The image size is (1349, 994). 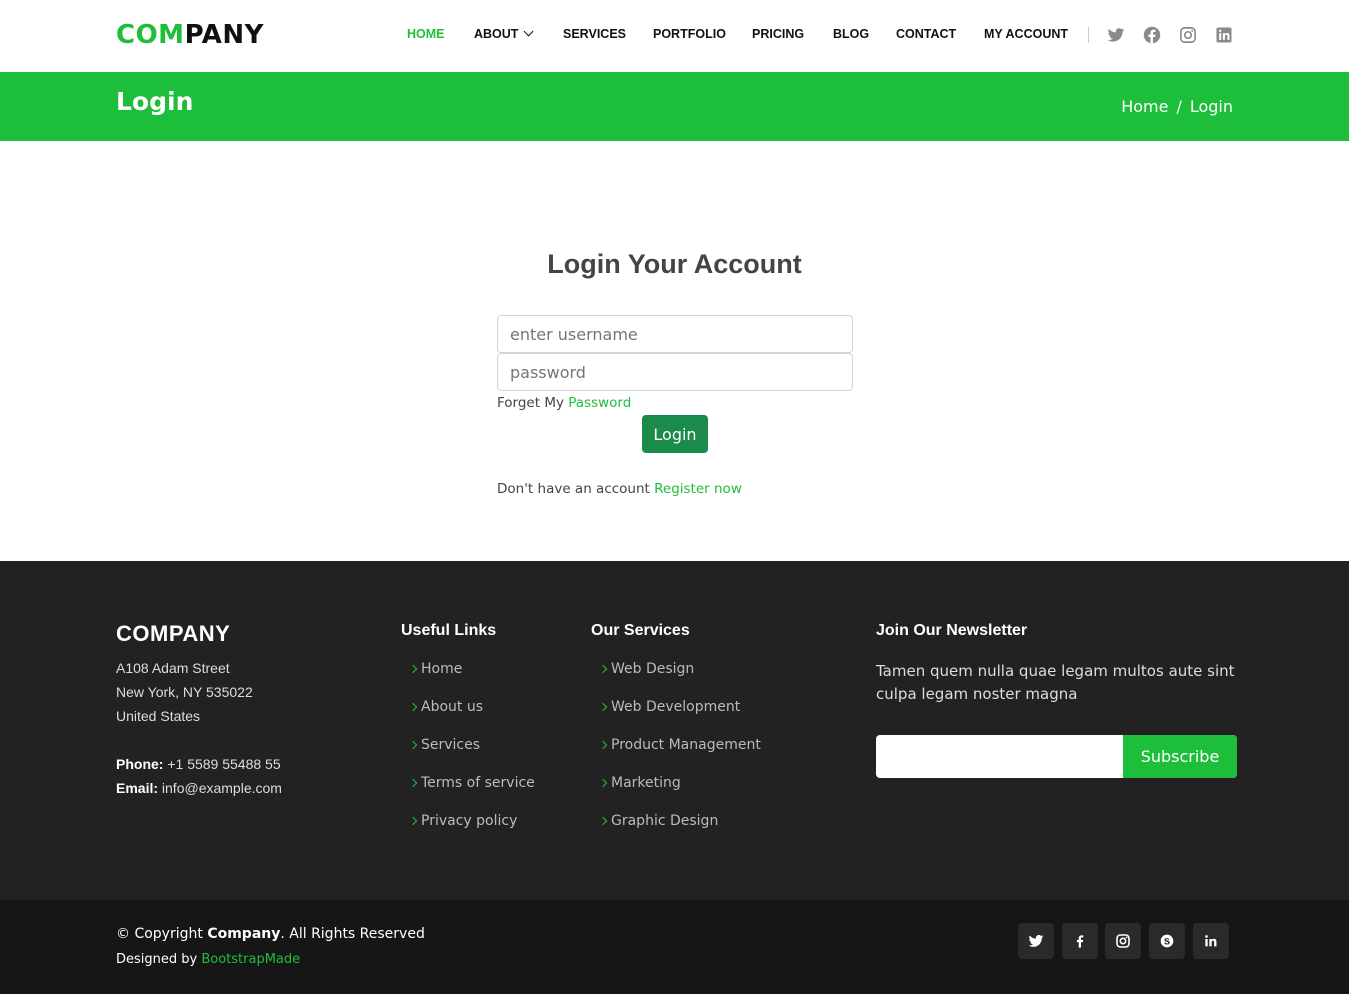 I want to click on footer-link-services: Services, so click(x=444, y=745).